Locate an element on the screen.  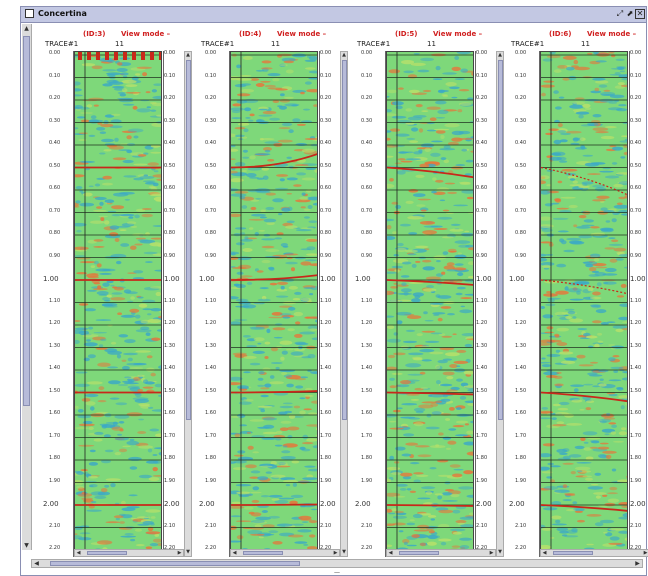
window-horizontal-scrollbar: ◀ ▶ is located at coordinates (337, 563).